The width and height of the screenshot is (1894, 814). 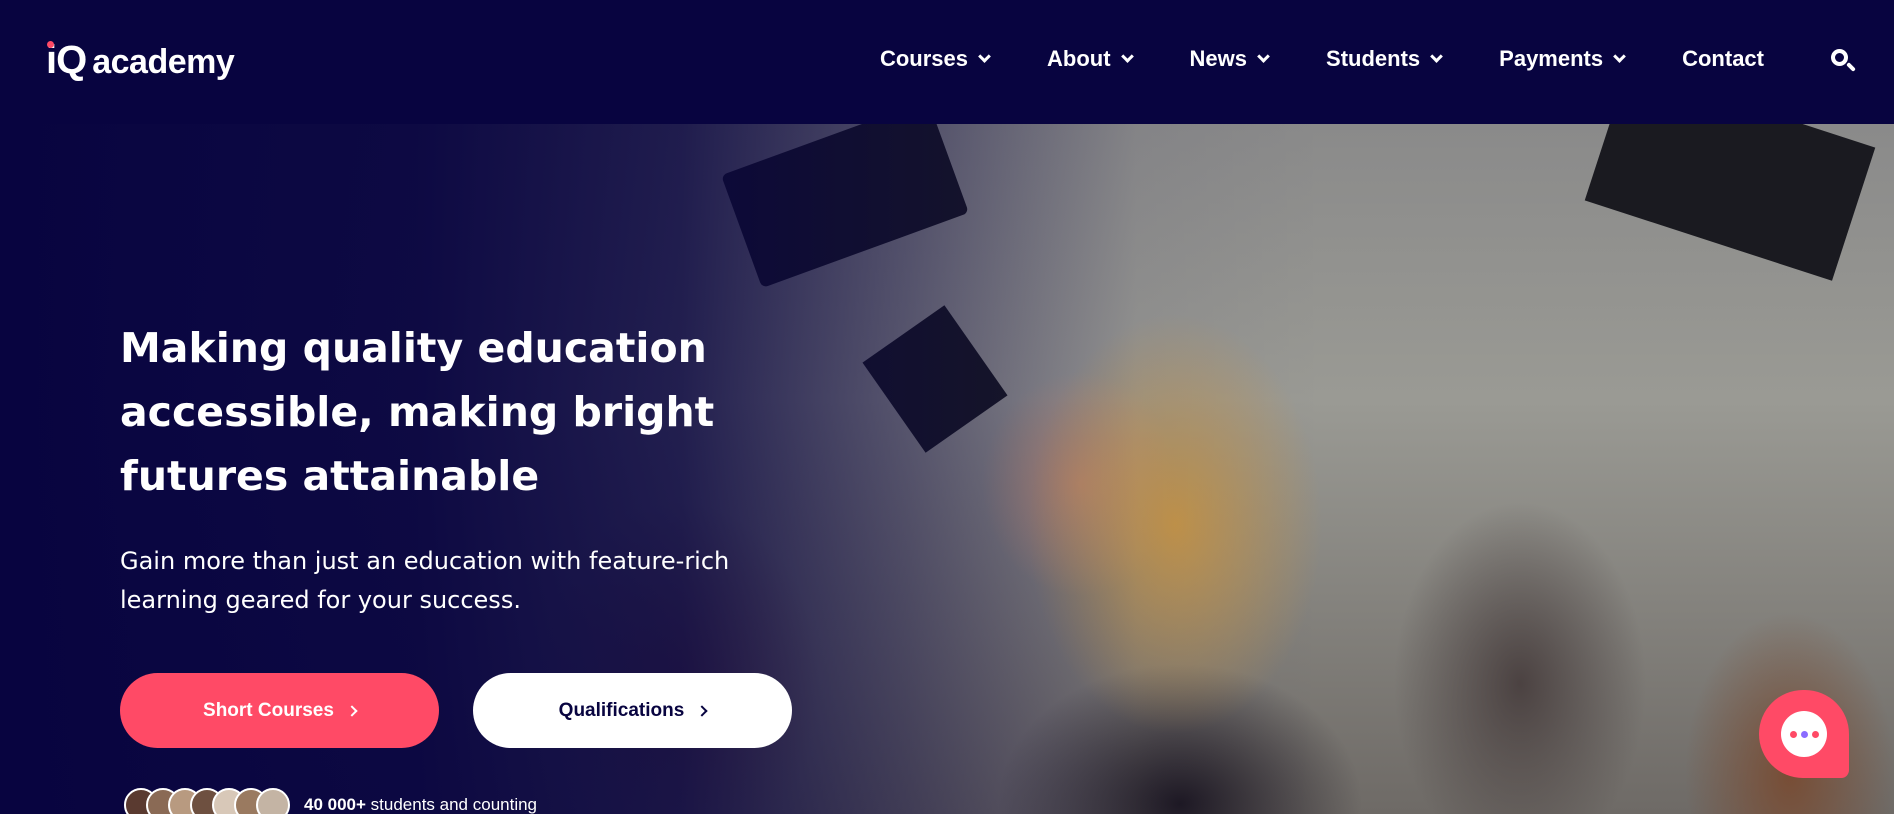 What do you see at coordinates (1839, 57) in the screenshot?
I see `search-icon-ring` at bounding box center [1839, 57].